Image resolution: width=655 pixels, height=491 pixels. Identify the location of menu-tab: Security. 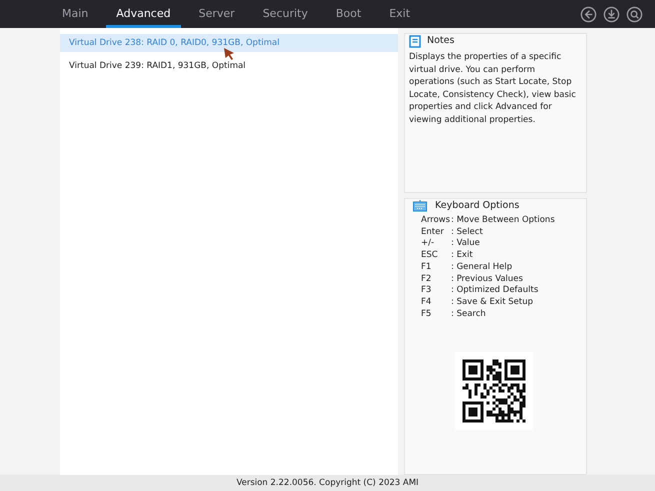
(285, 14).